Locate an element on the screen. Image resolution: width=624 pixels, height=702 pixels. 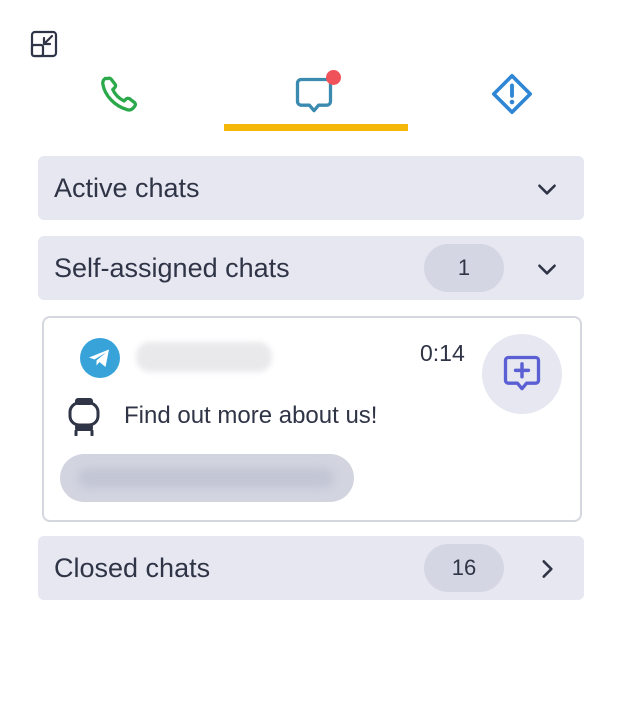
new-message-button is located at coordinates (522, 374).